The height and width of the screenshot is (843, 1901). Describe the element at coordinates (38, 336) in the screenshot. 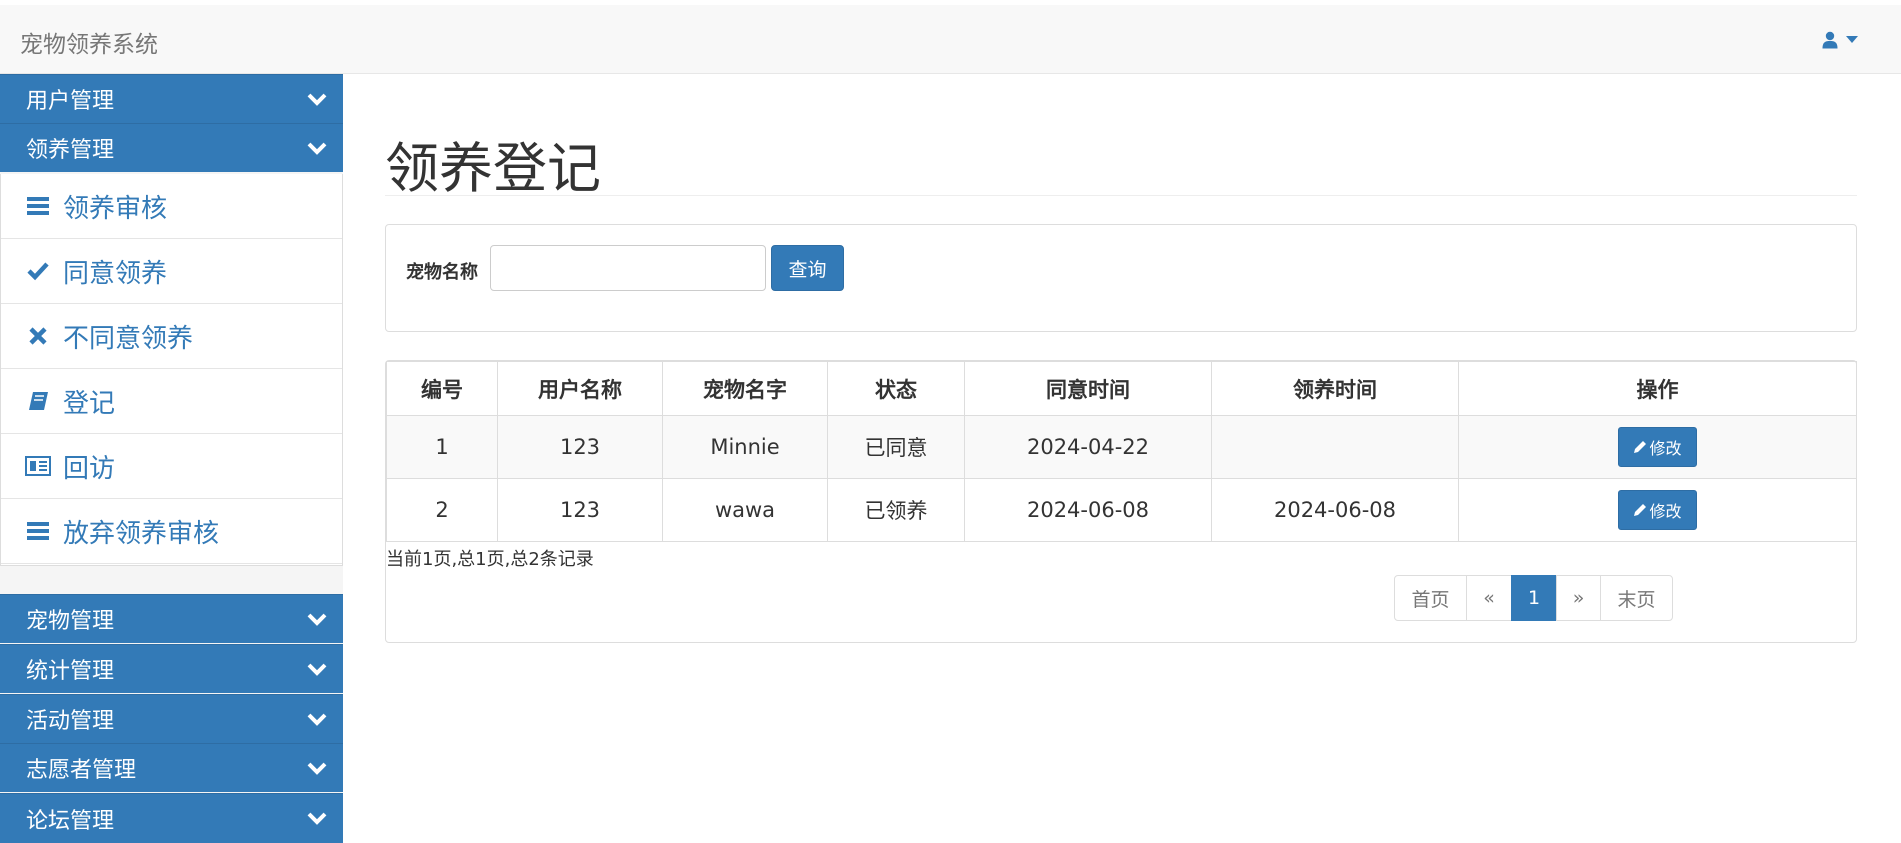

I see `close-icon` at that location.